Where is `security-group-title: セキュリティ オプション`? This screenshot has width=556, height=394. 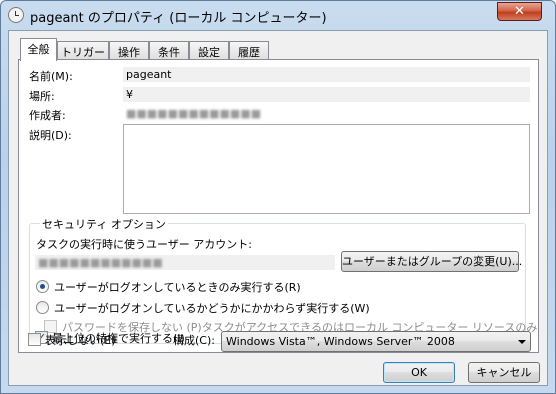
security-group-title: セキュリティ オプション is located at coordinates (104, 224).